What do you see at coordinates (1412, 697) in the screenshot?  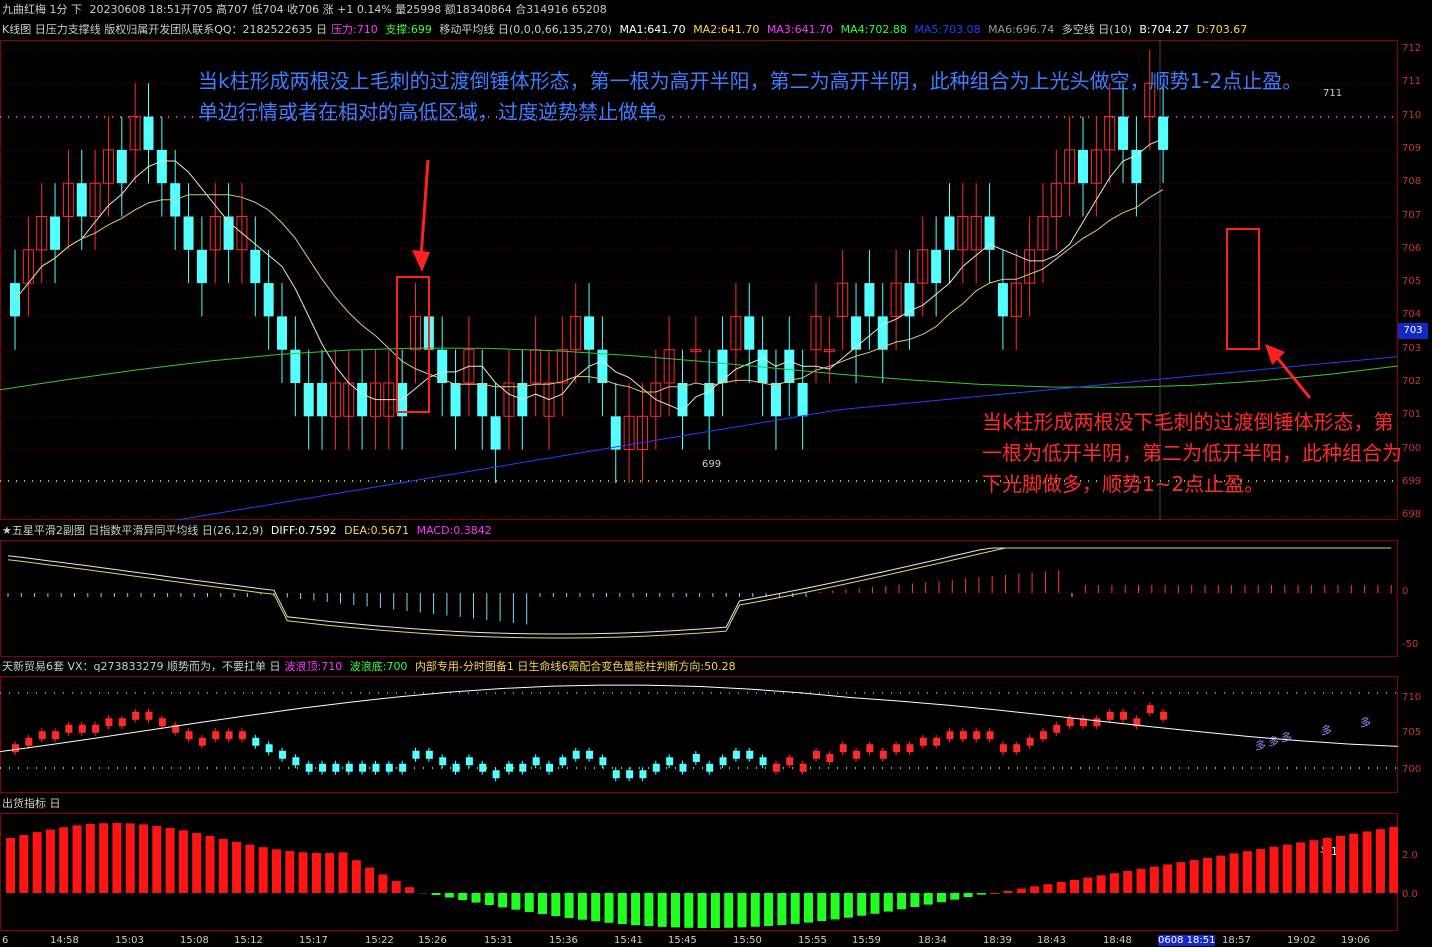 I see `wave-axis-710: 710` at bounding box center [1412, 697].